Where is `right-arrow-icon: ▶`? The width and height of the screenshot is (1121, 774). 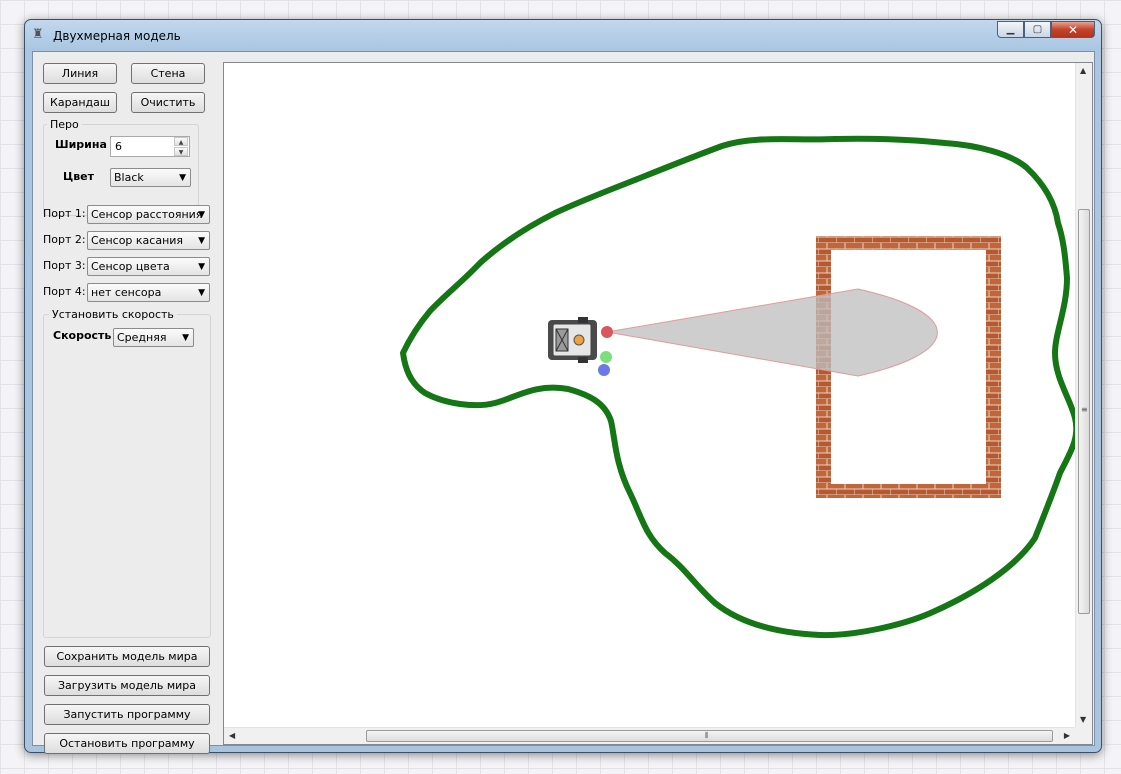
right-arrow-icon: ▶ is located at coordinates (1067, 736).